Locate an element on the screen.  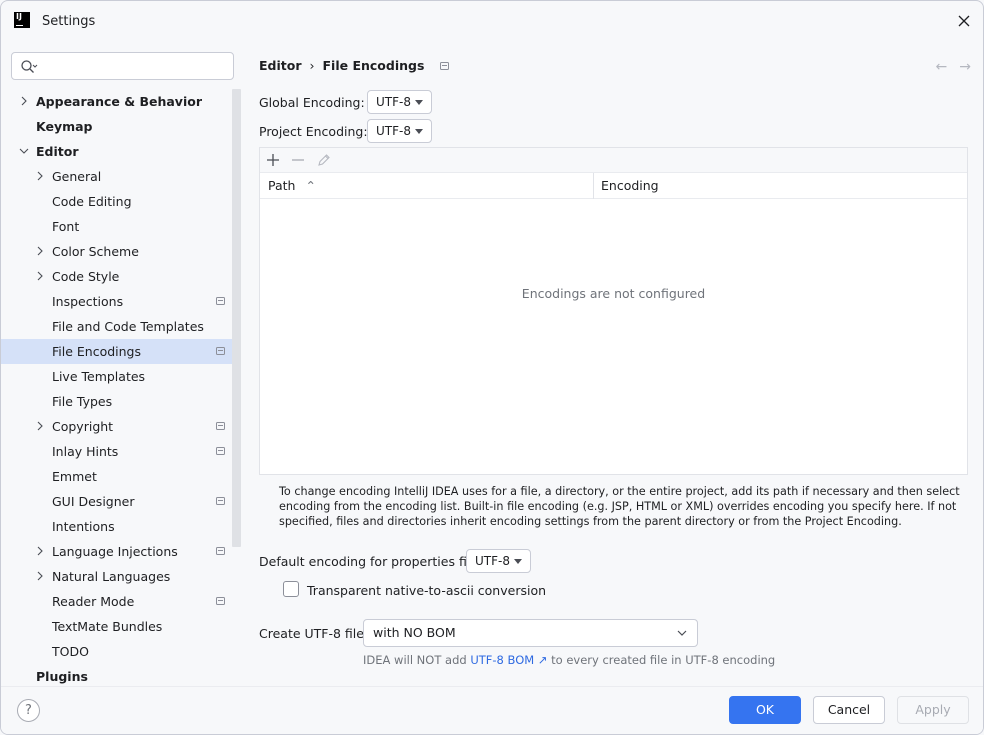
sidebar-item-code-style: Code Style is located at coordinates (117, 276).